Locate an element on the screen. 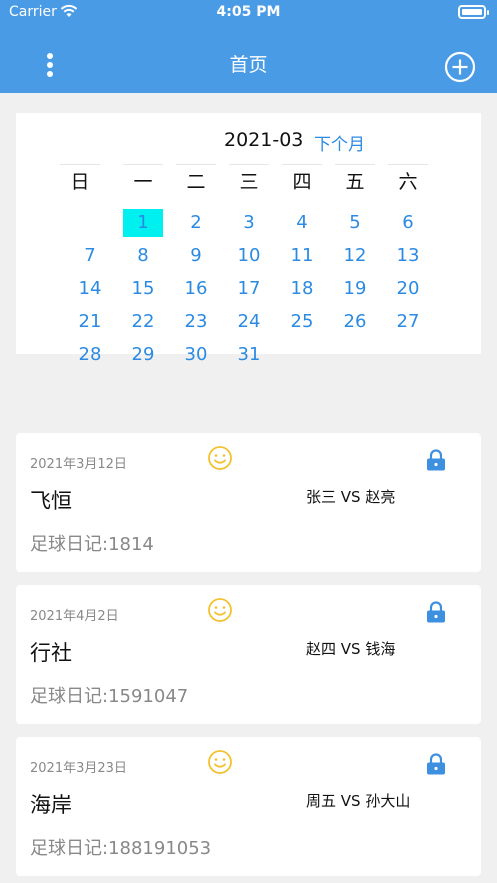 The height and width of the screenshot is (883, 497). entry-match: 赵四 VS 钱海 is located at coordinates (351, 649).